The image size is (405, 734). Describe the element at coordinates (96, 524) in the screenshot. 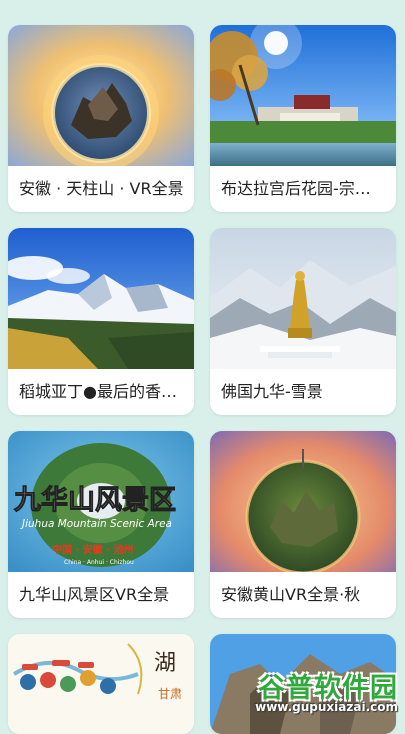

I see `image-subtitle-text: Jiuhua Mountain Scenic Area` at that location.